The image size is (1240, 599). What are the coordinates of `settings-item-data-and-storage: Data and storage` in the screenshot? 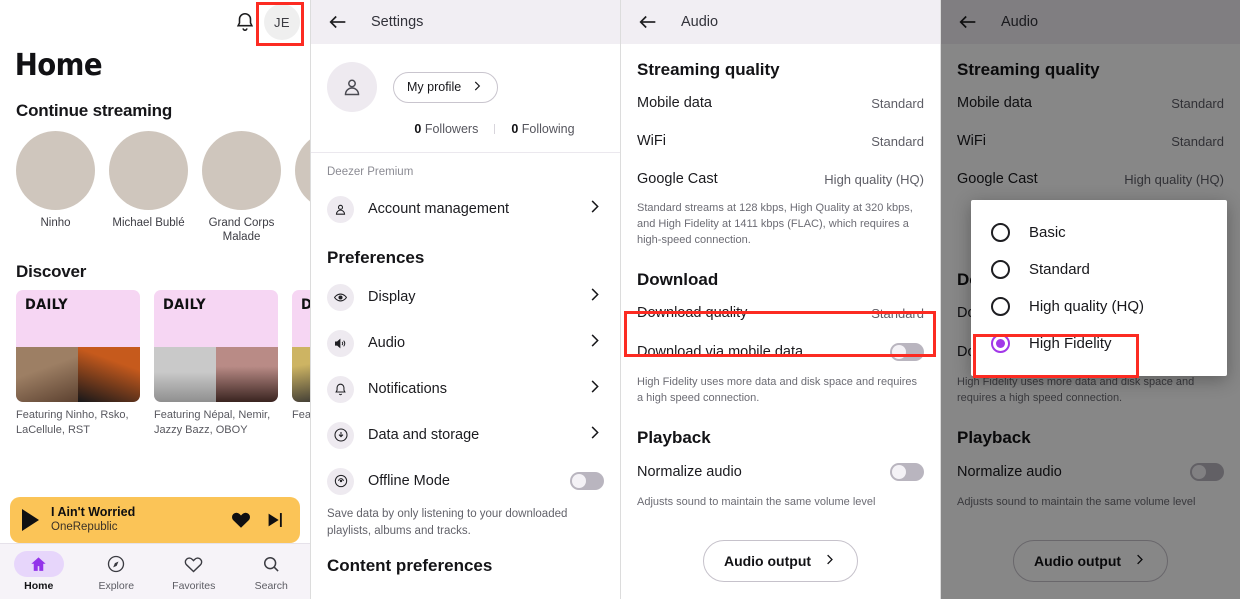 It's located at (465, 435).